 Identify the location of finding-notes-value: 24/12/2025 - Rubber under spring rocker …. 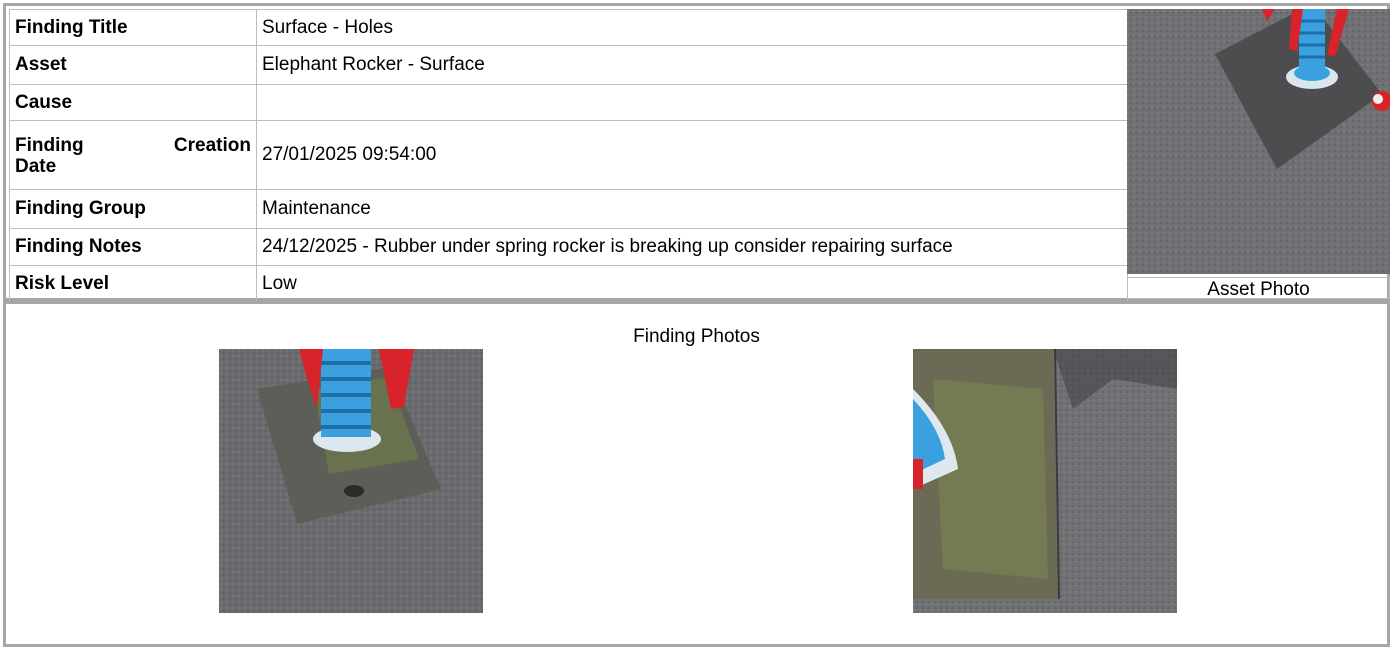
(692, 247).